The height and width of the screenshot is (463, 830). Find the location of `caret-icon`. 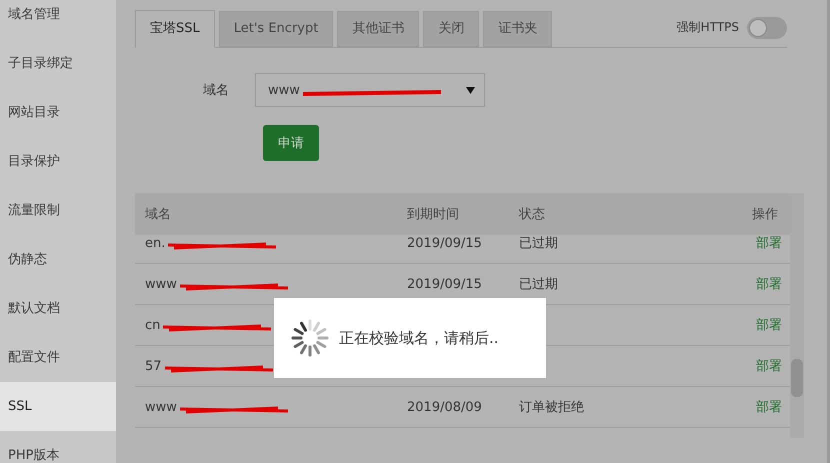

caret-icon is located at coordinates (470, 90).